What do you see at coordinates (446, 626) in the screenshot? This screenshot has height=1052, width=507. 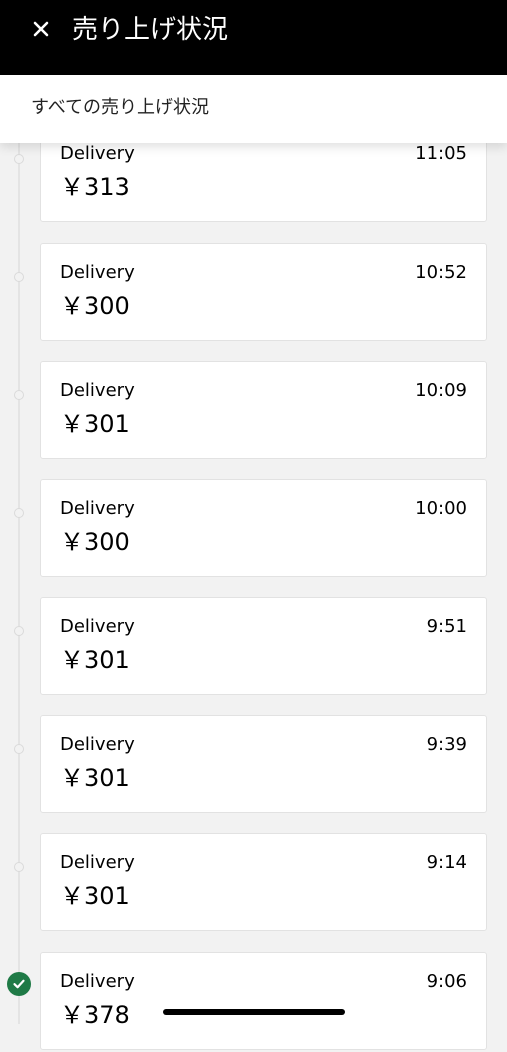 I see `delivery-time: 9:51` at bounding box center [446, 626].